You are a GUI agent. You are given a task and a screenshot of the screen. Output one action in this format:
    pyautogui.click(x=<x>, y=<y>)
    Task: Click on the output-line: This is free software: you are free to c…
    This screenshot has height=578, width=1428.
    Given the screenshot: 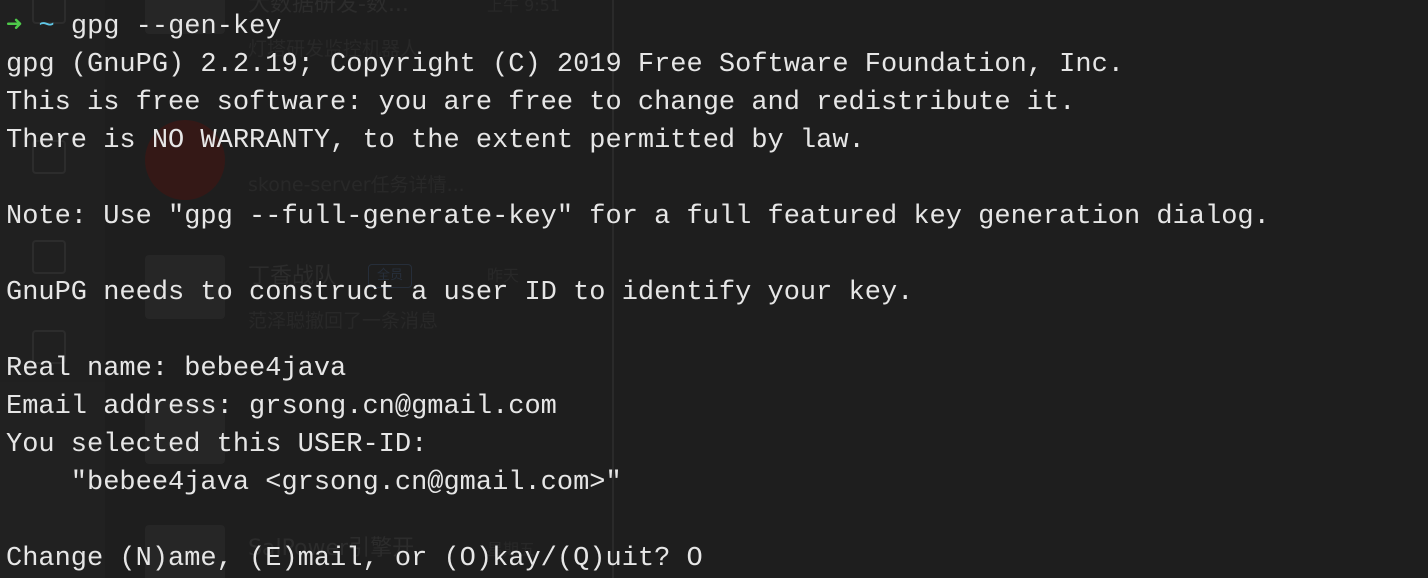 What is the action you would take?
    pyautogui.click(x=541, y=103)
    